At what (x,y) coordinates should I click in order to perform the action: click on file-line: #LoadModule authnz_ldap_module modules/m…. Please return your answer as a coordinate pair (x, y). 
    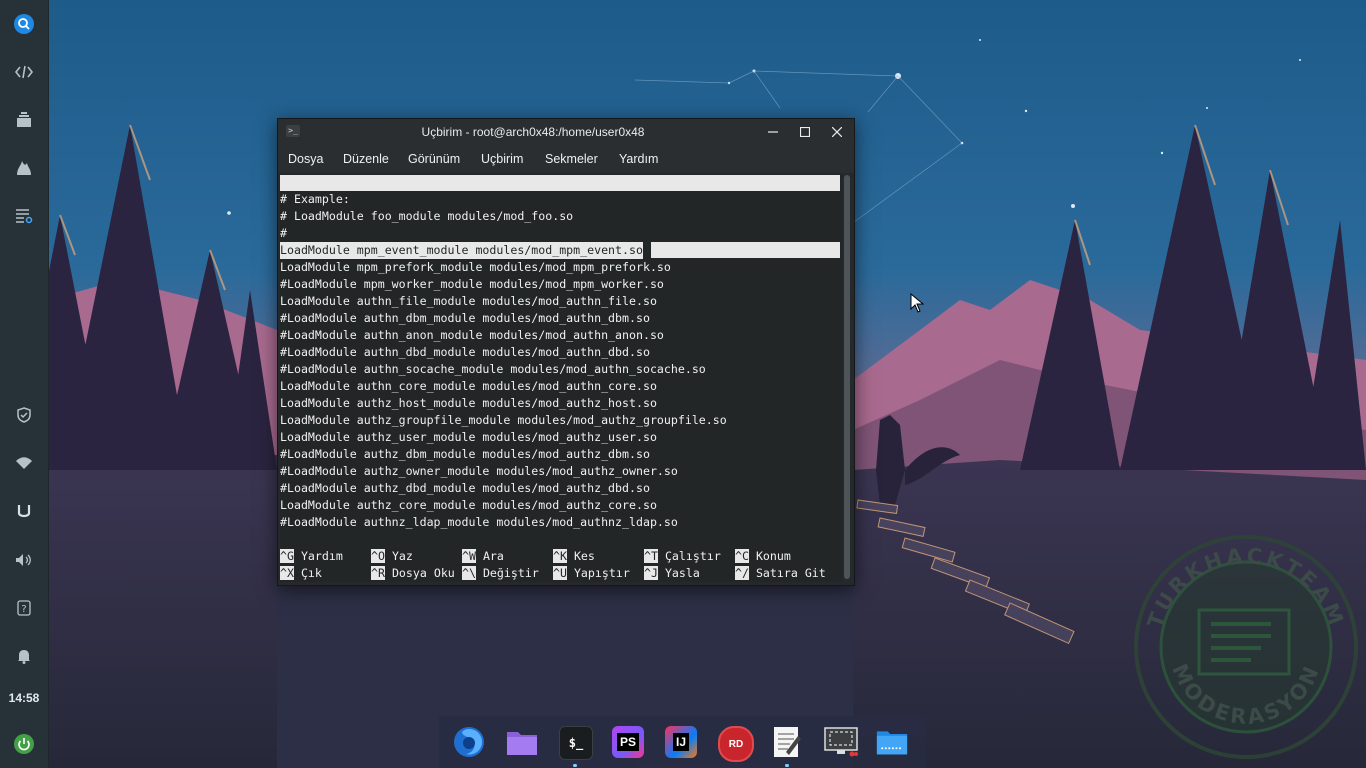
    Looking at the image, I should click on (479, 522).